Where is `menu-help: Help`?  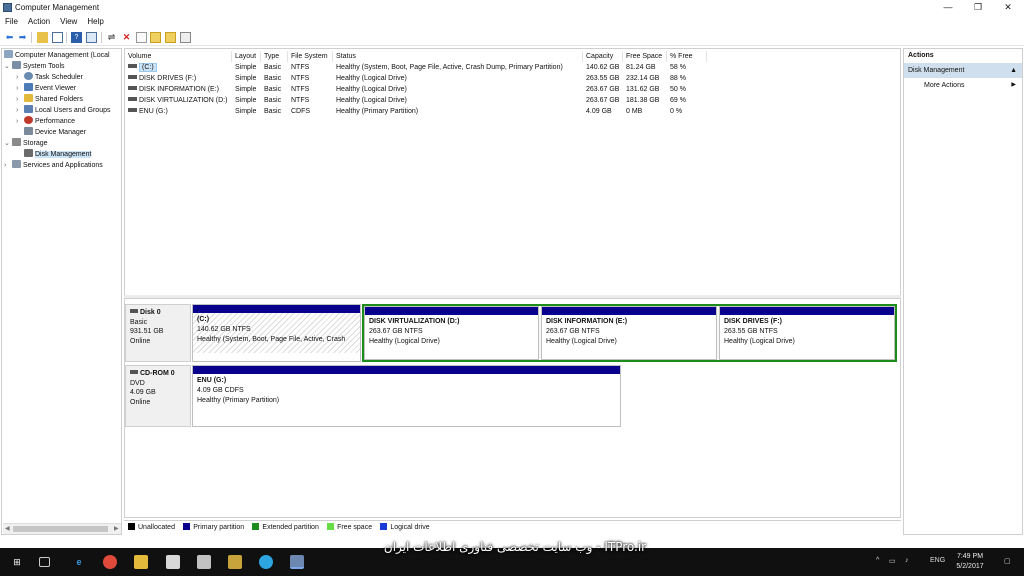 menu-help: Help is located at coordinates (95, 21).